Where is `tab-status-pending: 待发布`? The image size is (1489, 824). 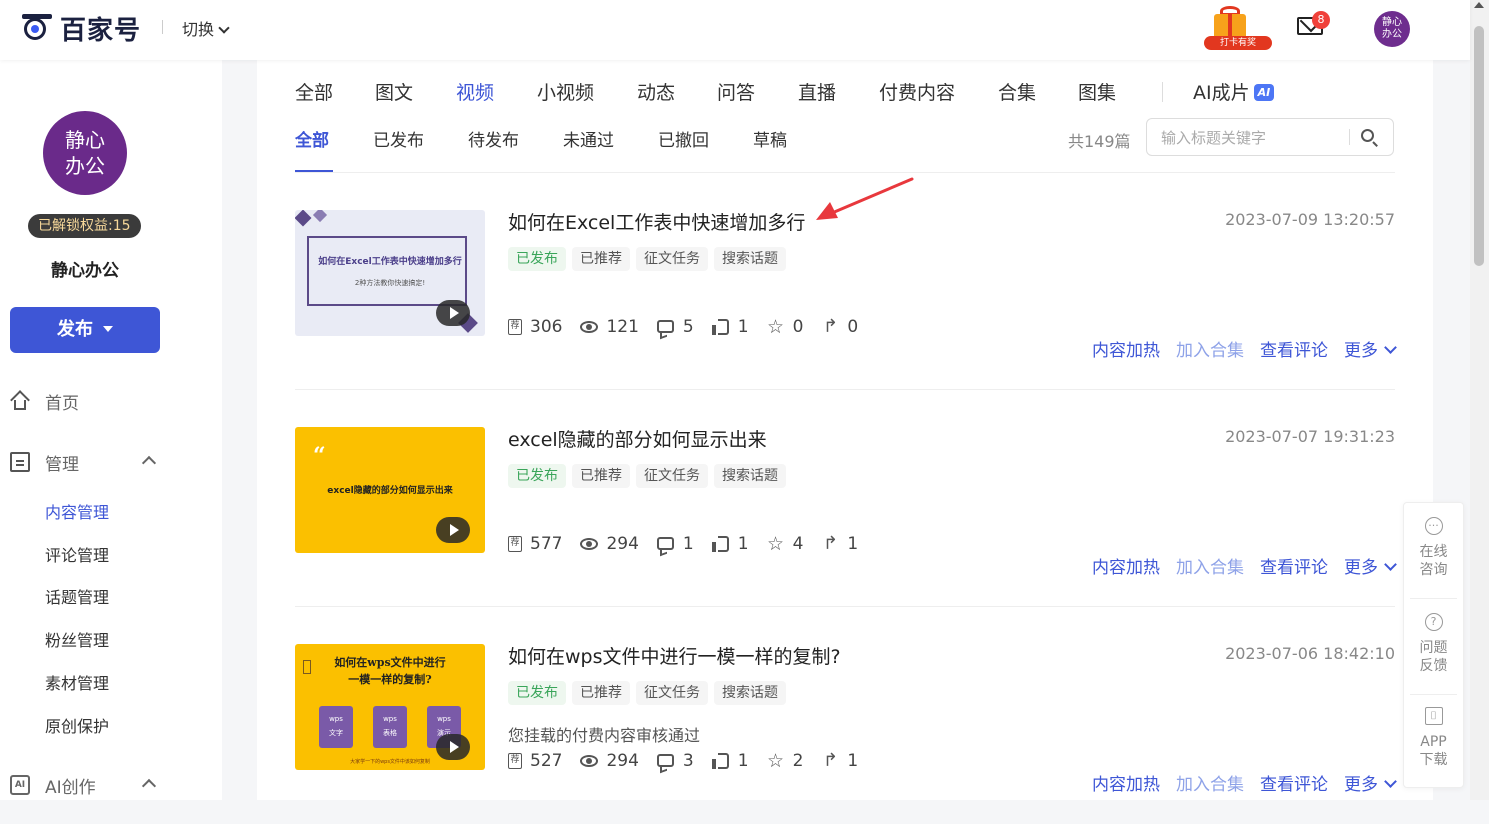 tab-status-pending: 待发布 is located at coordinates (493, 138).